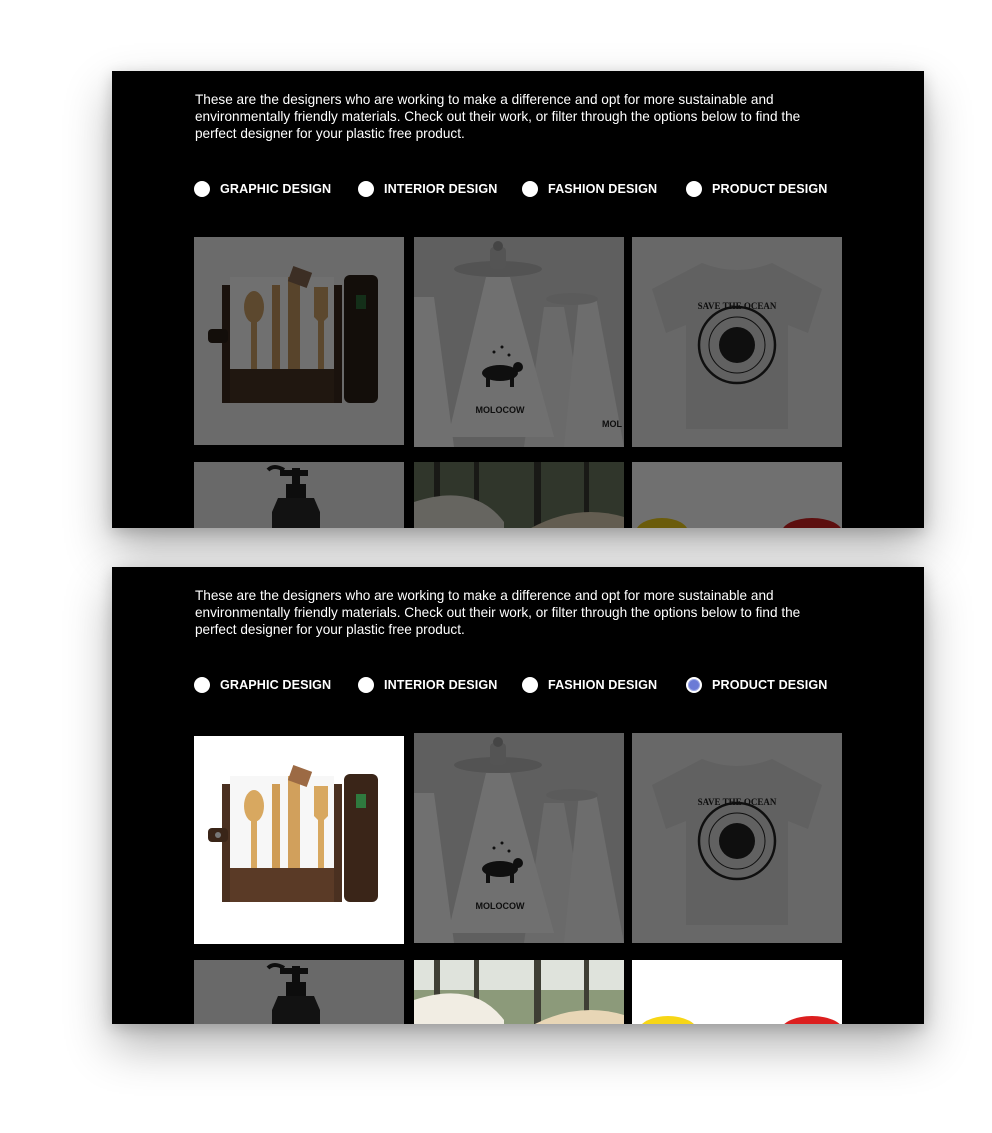 The width and height of the screenshot is (992, 1133). I want to click on portfolio-tile-molocow-bottles: MOLOCOW, so click(519, 838).